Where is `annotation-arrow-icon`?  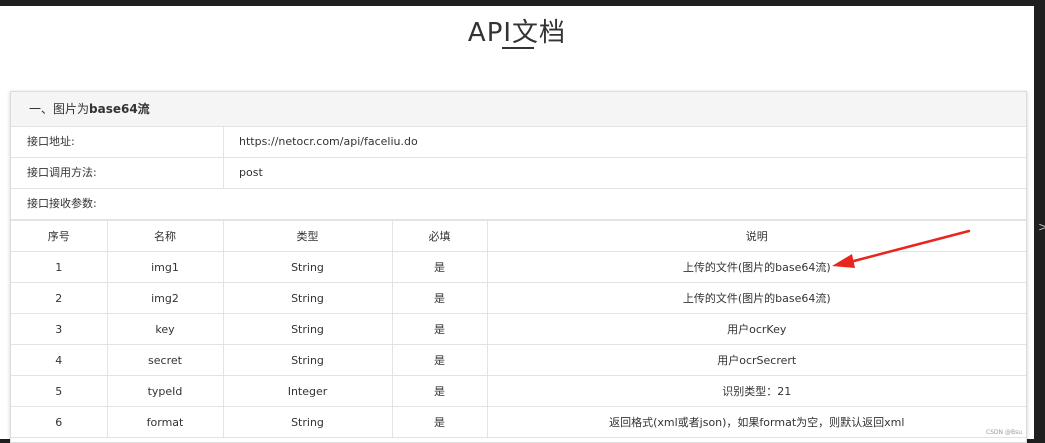 annotation-arrow-icon is located at coordinates (901, 248).